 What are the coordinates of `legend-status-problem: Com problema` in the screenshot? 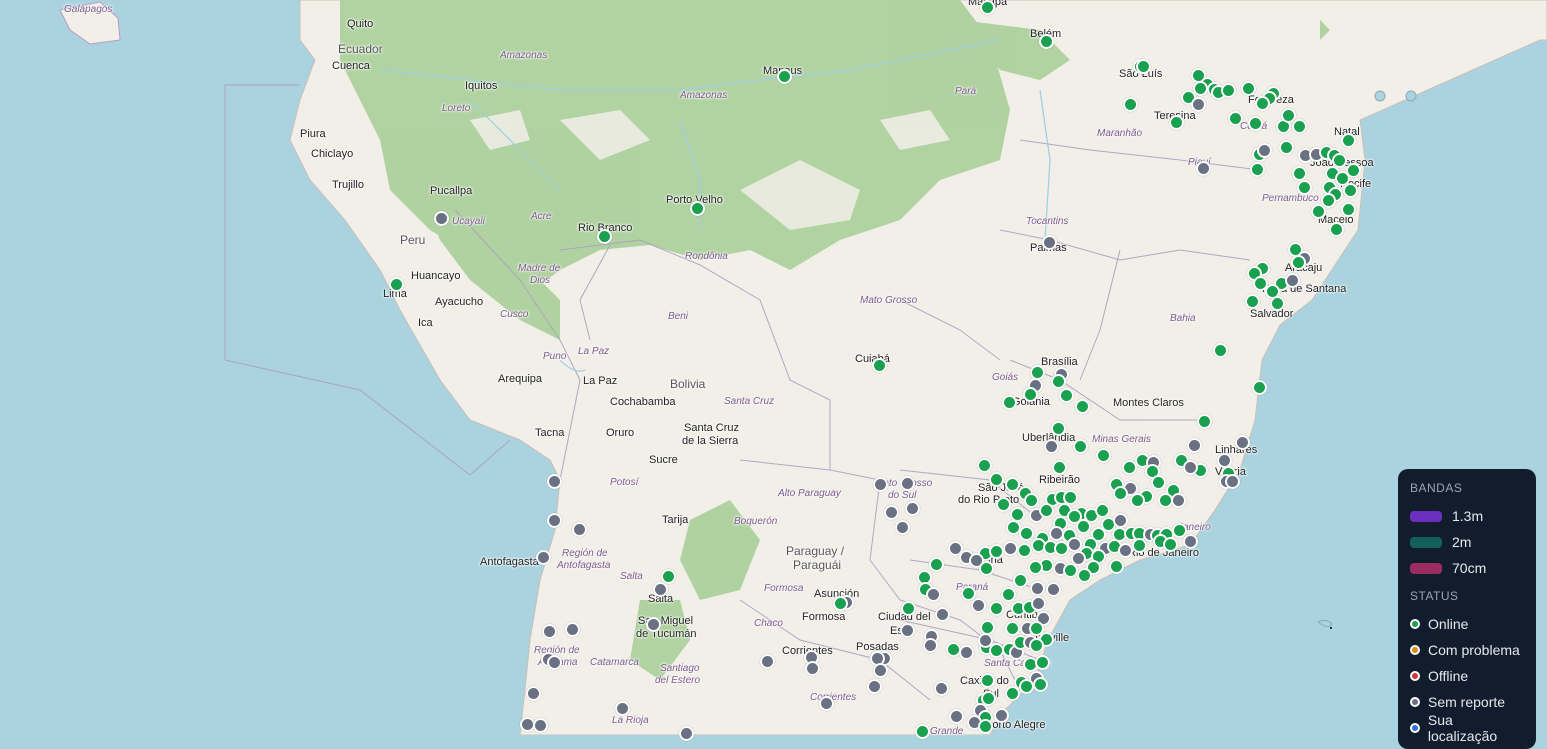 It's located at (1467, 650).